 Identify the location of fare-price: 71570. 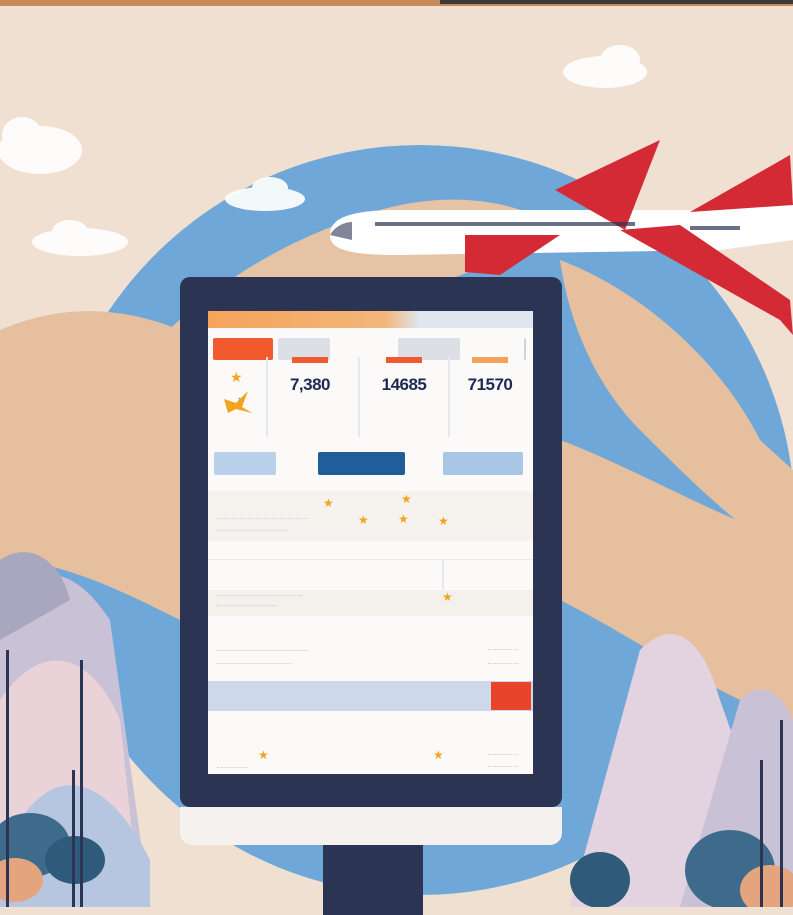
(490, 384).